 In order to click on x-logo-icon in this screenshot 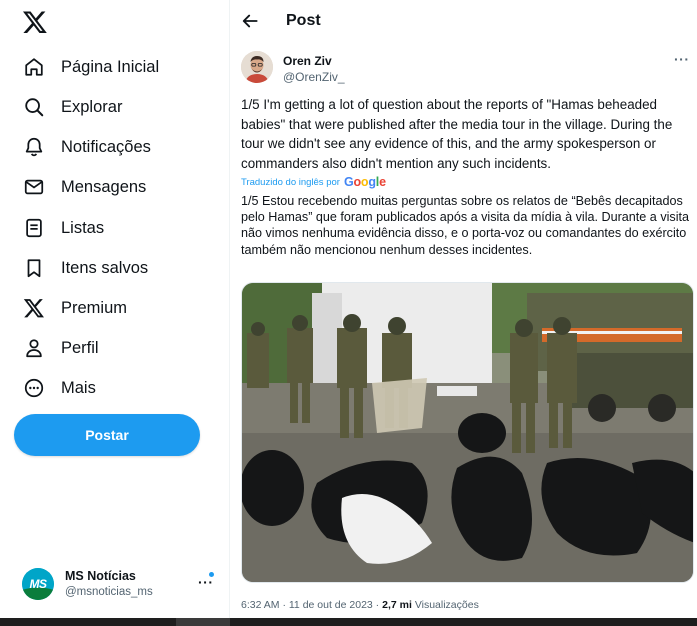, I will do `click(35, 22)`.